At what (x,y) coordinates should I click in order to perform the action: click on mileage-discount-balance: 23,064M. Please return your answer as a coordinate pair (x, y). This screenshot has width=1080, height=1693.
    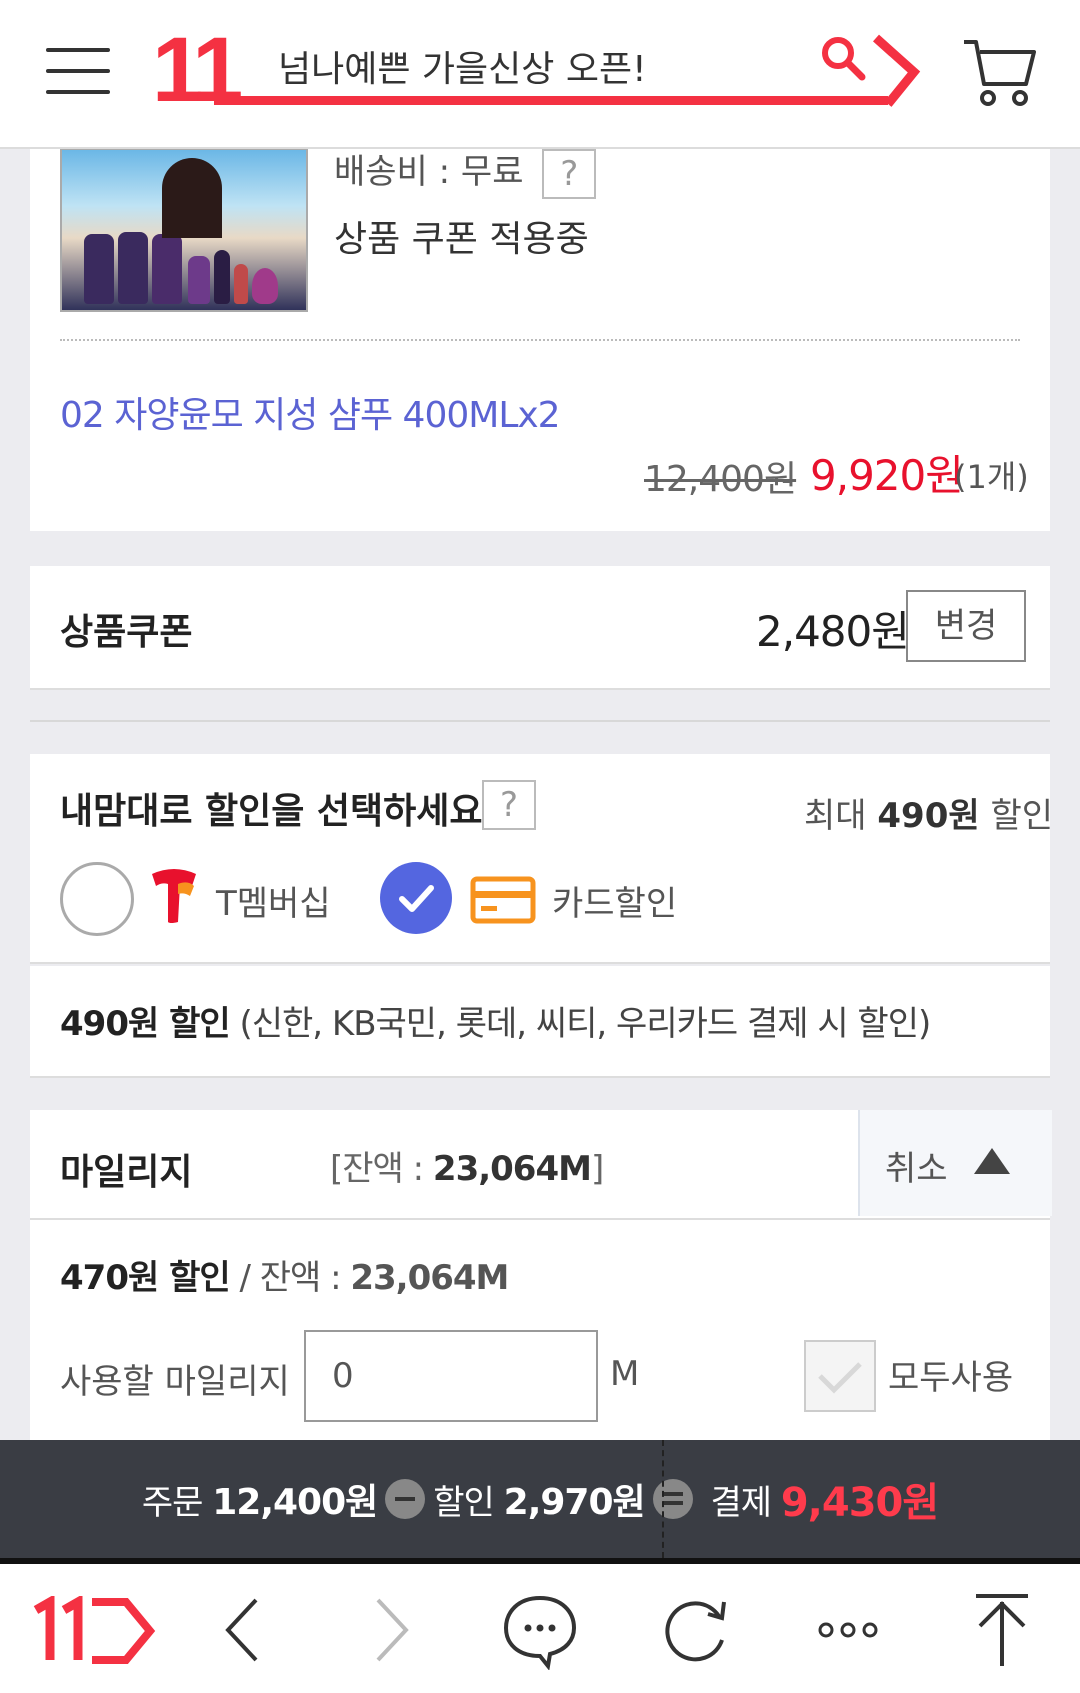
    Looking at the image, I should click on (429, 1278).